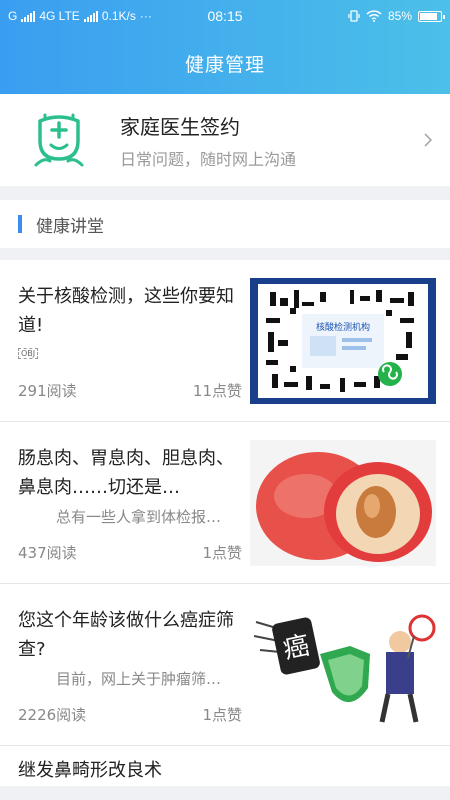 This screenshot has height=800, width=450. I want to click on carrier-label: G, so click(13, 16).